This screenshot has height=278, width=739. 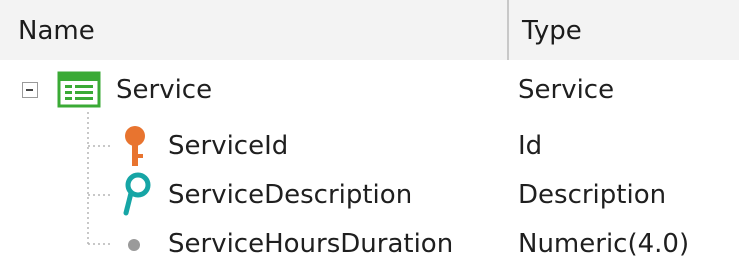 I want to click on tree-item-type: Id, so click(x=530, y=146).